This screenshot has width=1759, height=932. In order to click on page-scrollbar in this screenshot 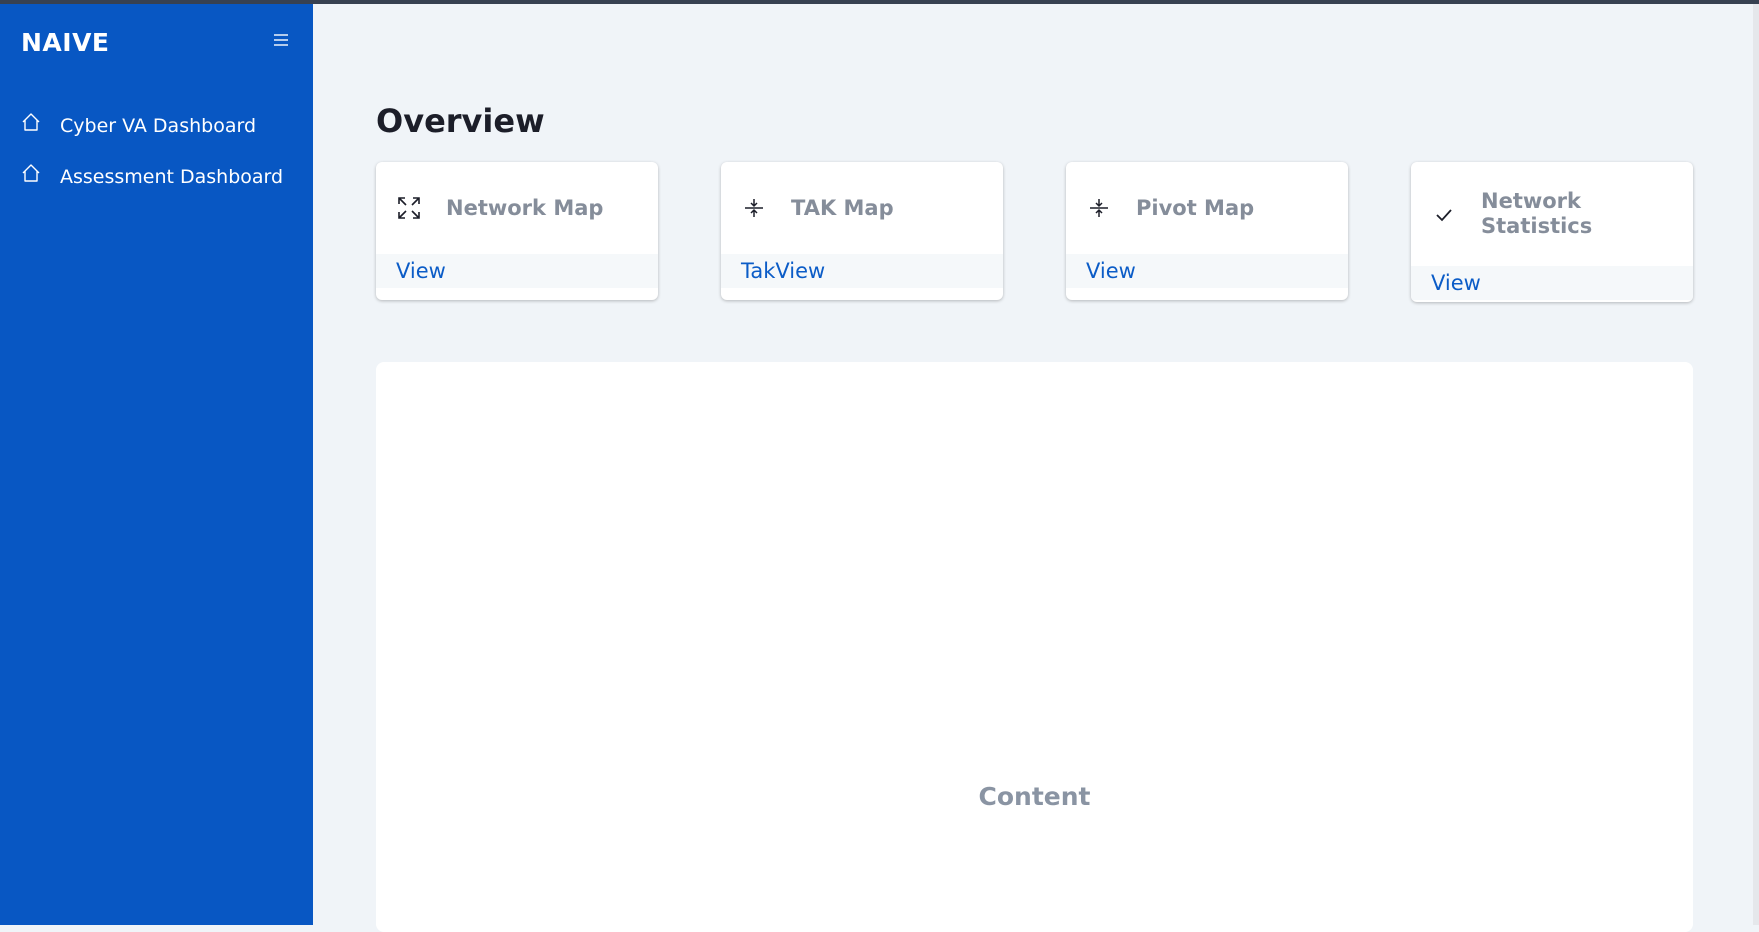, I will do `click(1756, 464)`.